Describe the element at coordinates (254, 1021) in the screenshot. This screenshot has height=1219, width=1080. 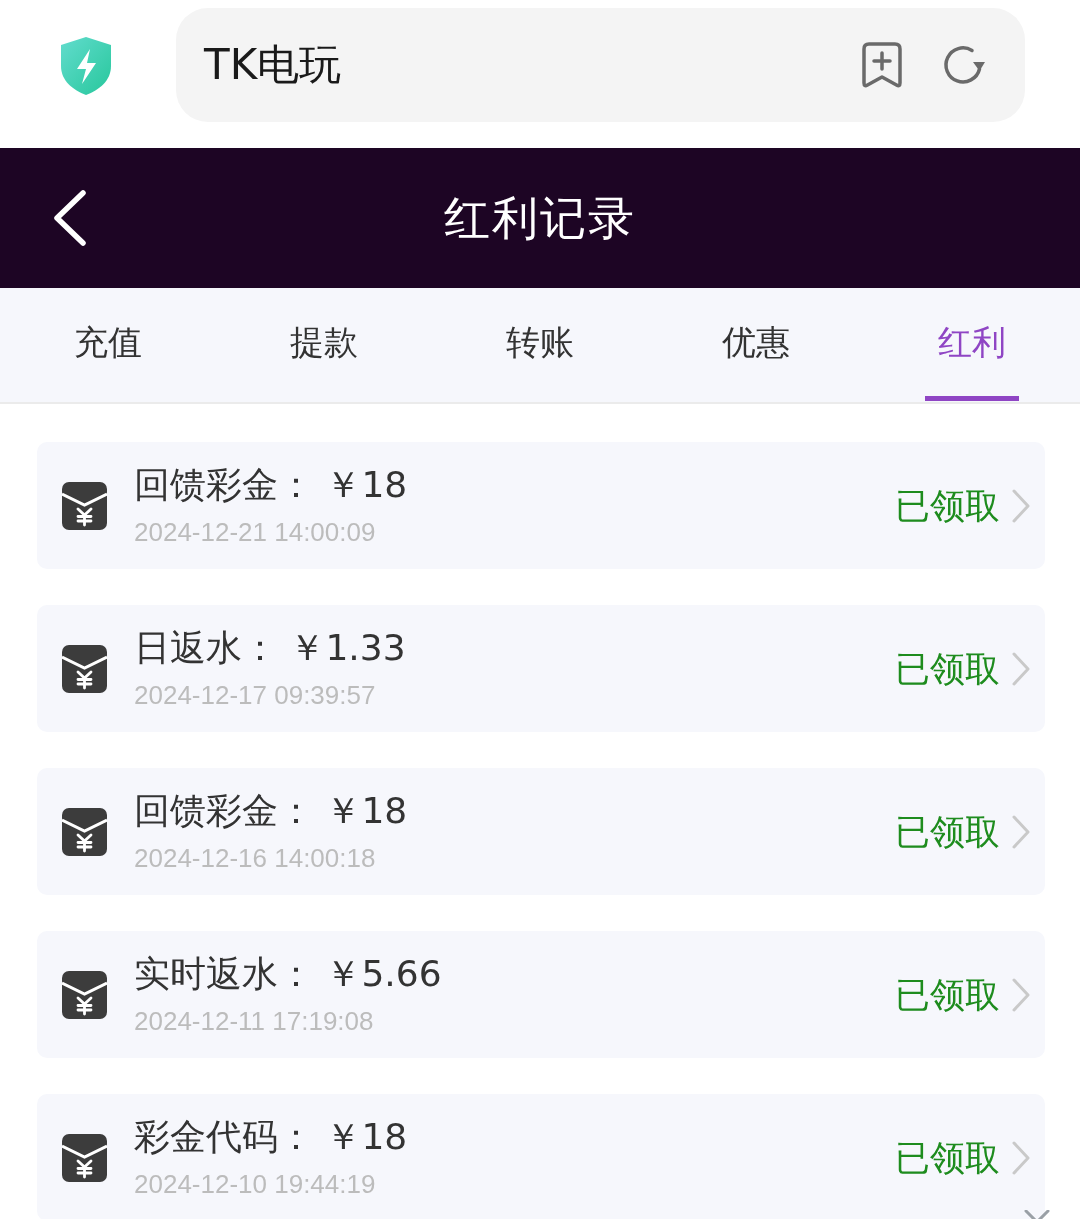
I see `record-time: 2024-12-11 17:19:08` at that location.